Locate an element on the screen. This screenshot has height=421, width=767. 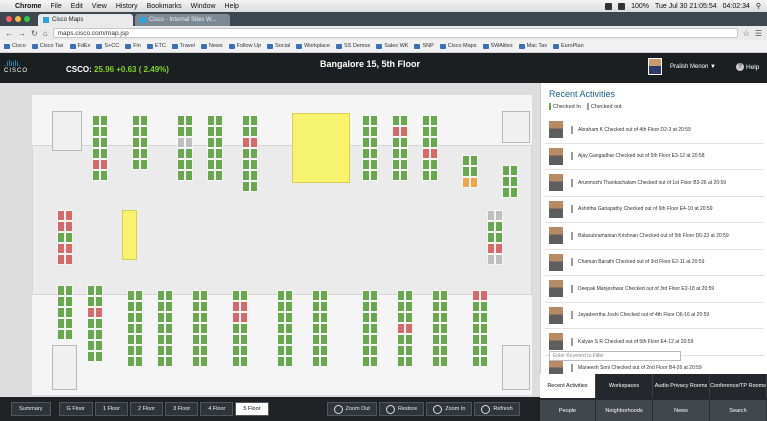
close-window-icon is located at coordinates (9, 19).